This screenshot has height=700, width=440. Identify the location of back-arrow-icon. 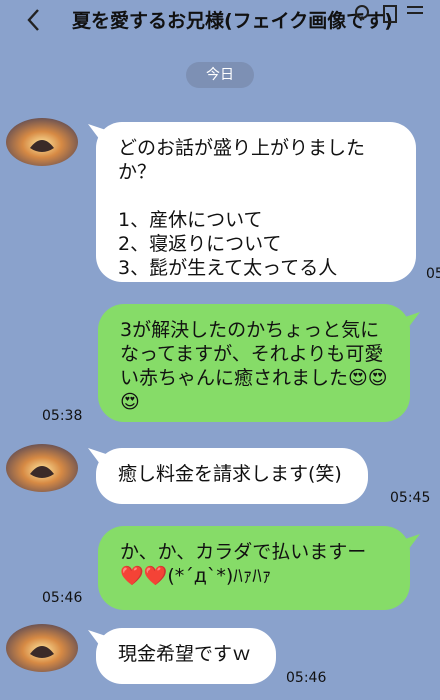
(34, 20).